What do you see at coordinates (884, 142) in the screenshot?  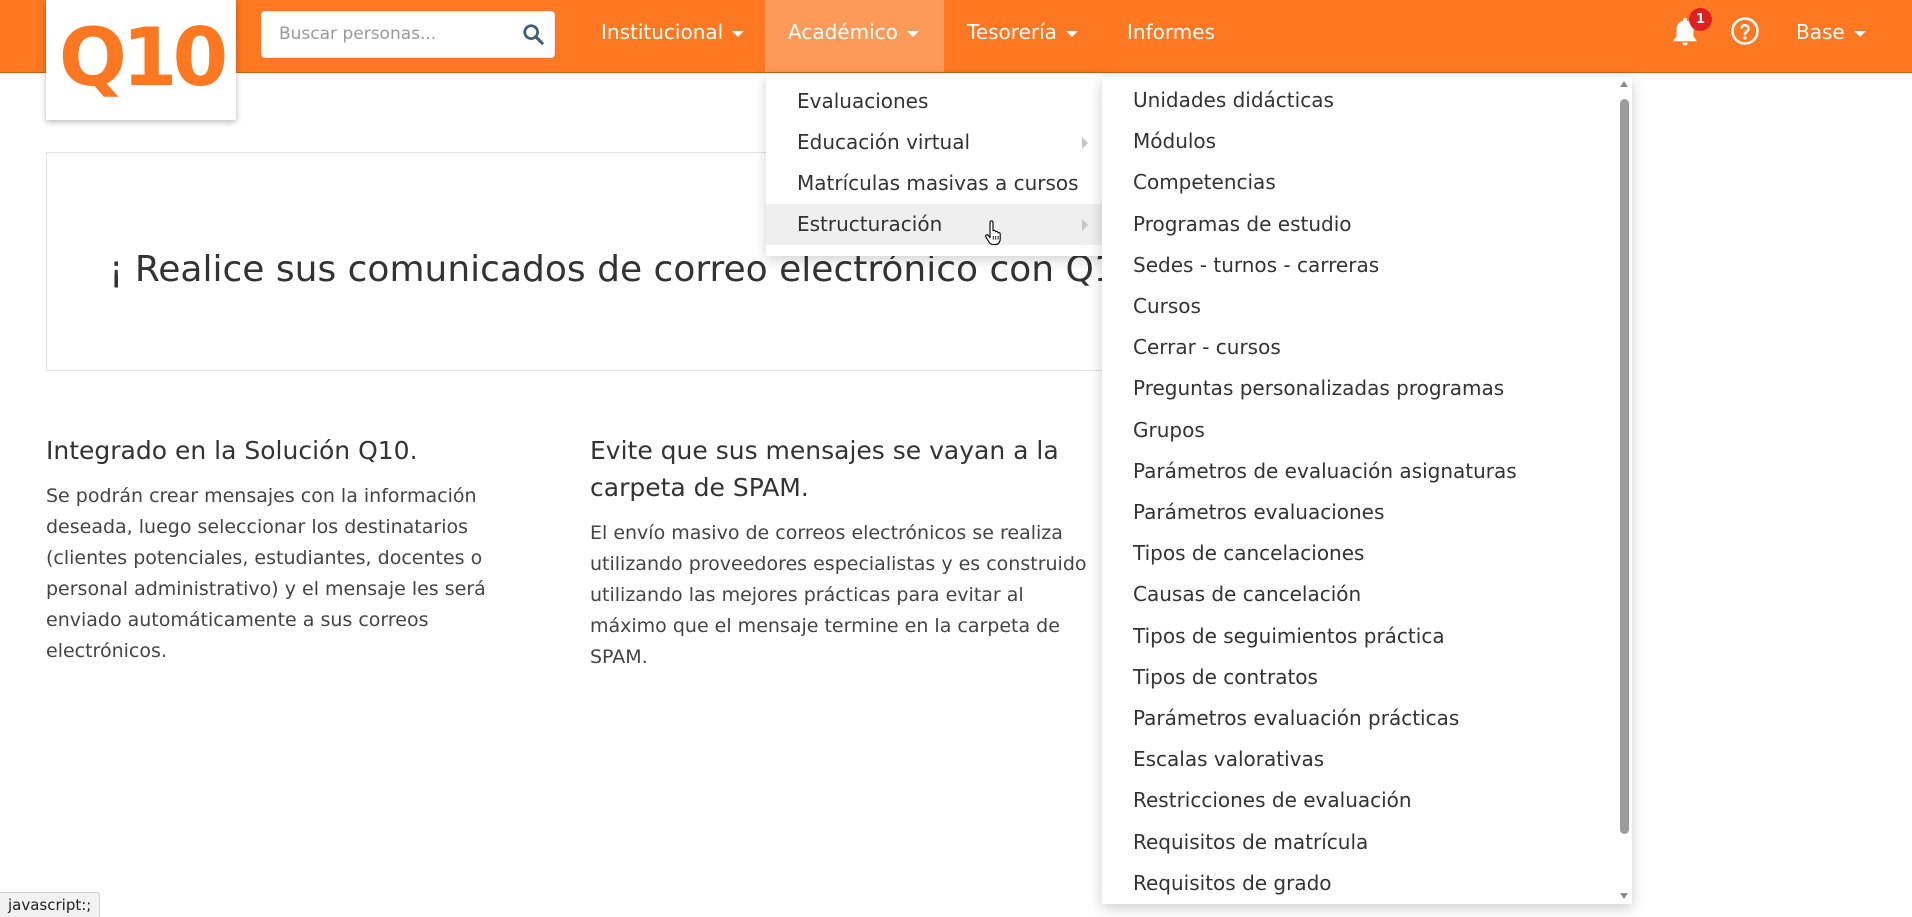 I see `menu-item-label: Educación virtual` at bounding box center [884, 142].